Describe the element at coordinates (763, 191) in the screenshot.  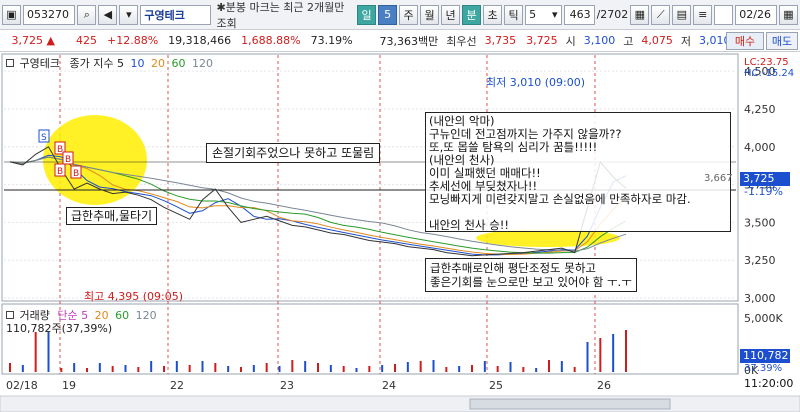
I see `price-tag-pct: -1.19%` at that location.